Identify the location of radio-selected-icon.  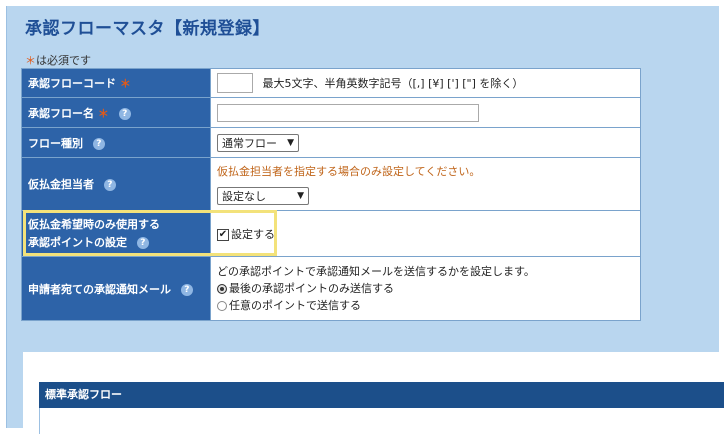
(222, 289).